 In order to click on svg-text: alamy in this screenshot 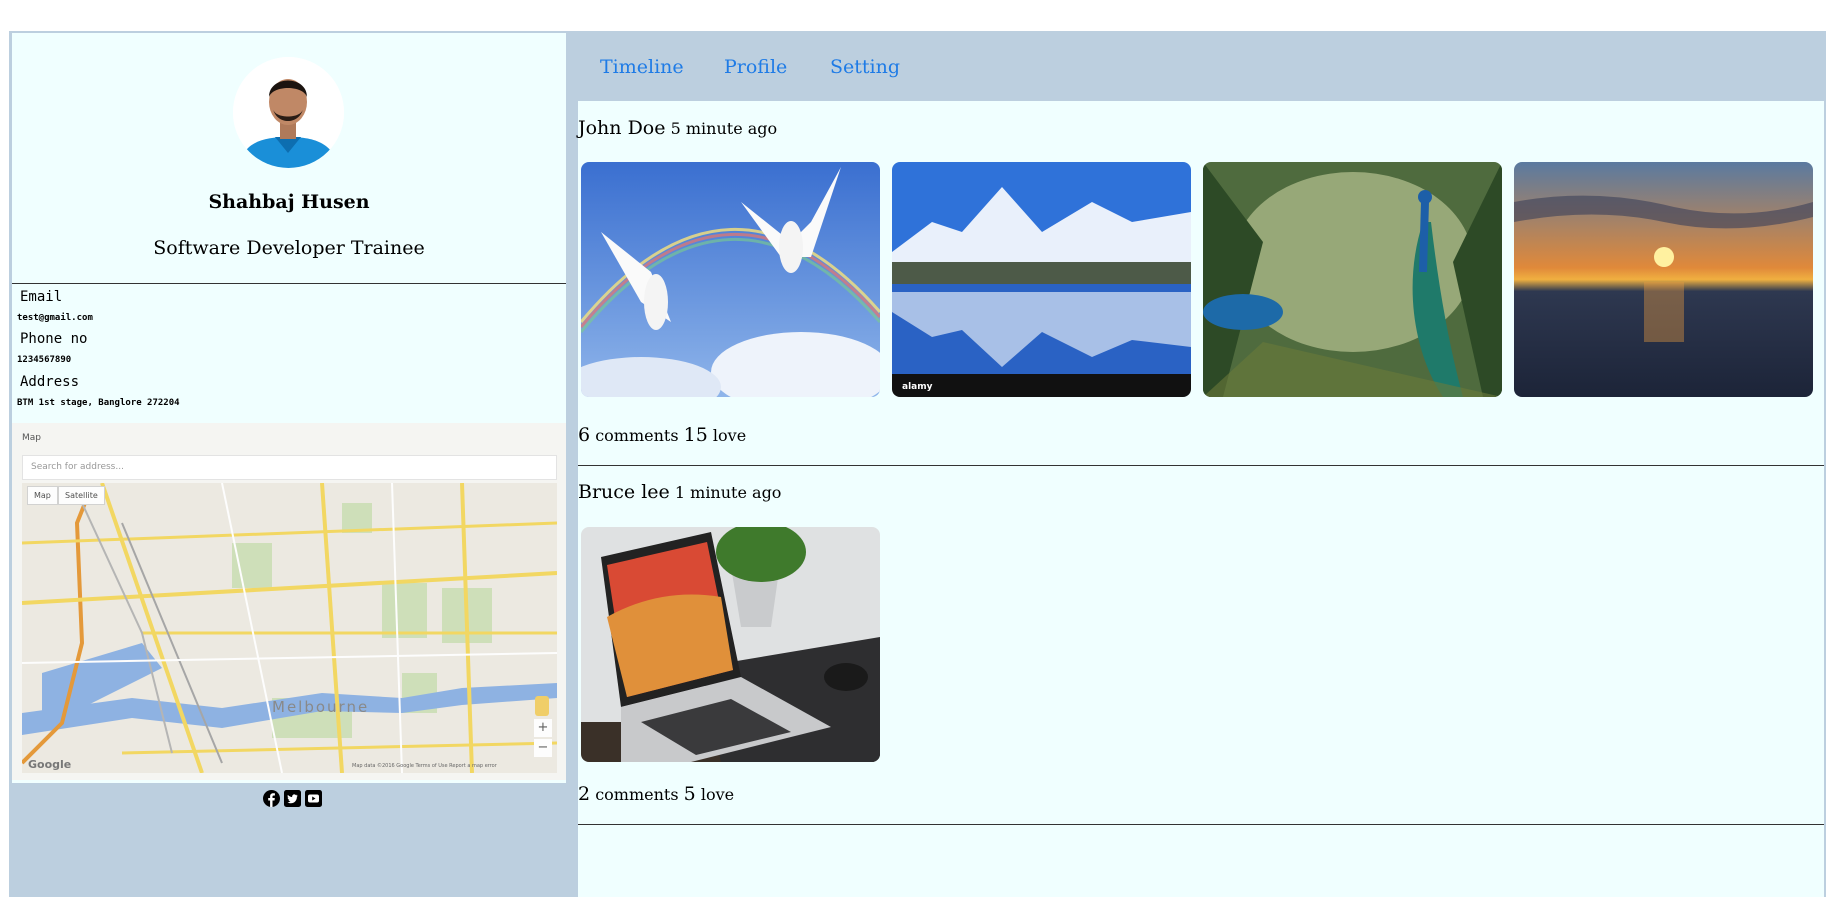, I will do `click(917, 387)`.